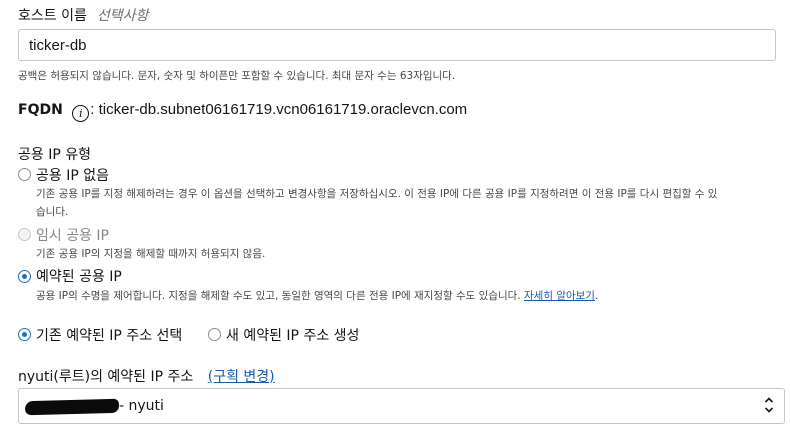 This screenshot has height=439, width=790. What do you see at coordinates (596, 296) in the screenshot?
I see `reserved-ip-desc-suffix: .` at bounding box center [596, 296].